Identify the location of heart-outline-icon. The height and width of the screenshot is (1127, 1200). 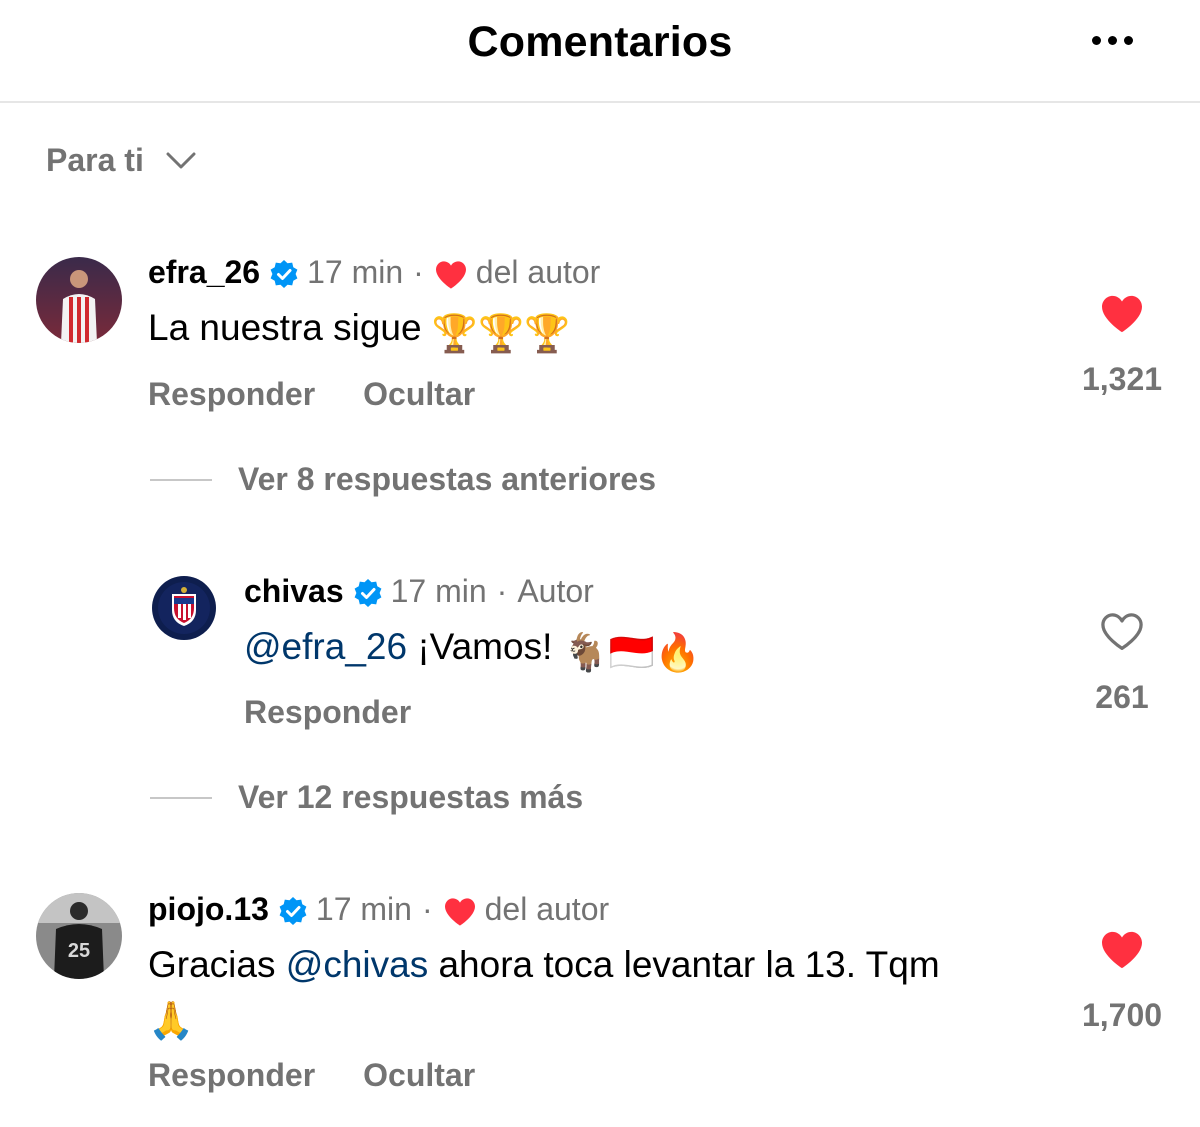
(1122, 632).